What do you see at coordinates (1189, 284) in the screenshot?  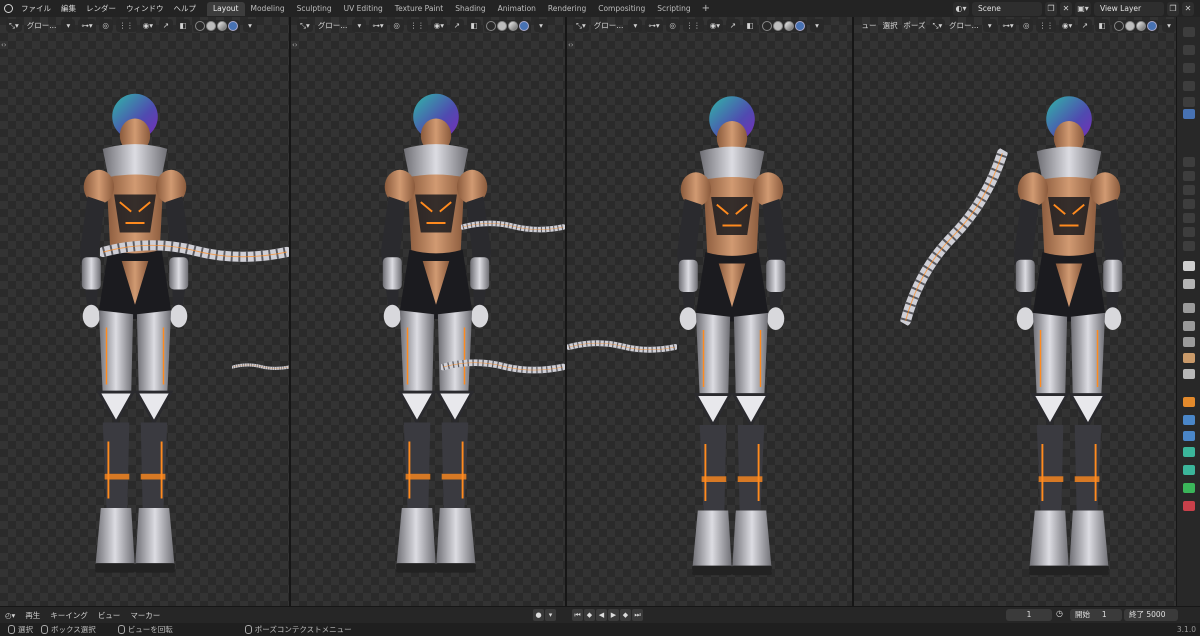 I see `wrench-icon` at bounding box center [1189, 284].